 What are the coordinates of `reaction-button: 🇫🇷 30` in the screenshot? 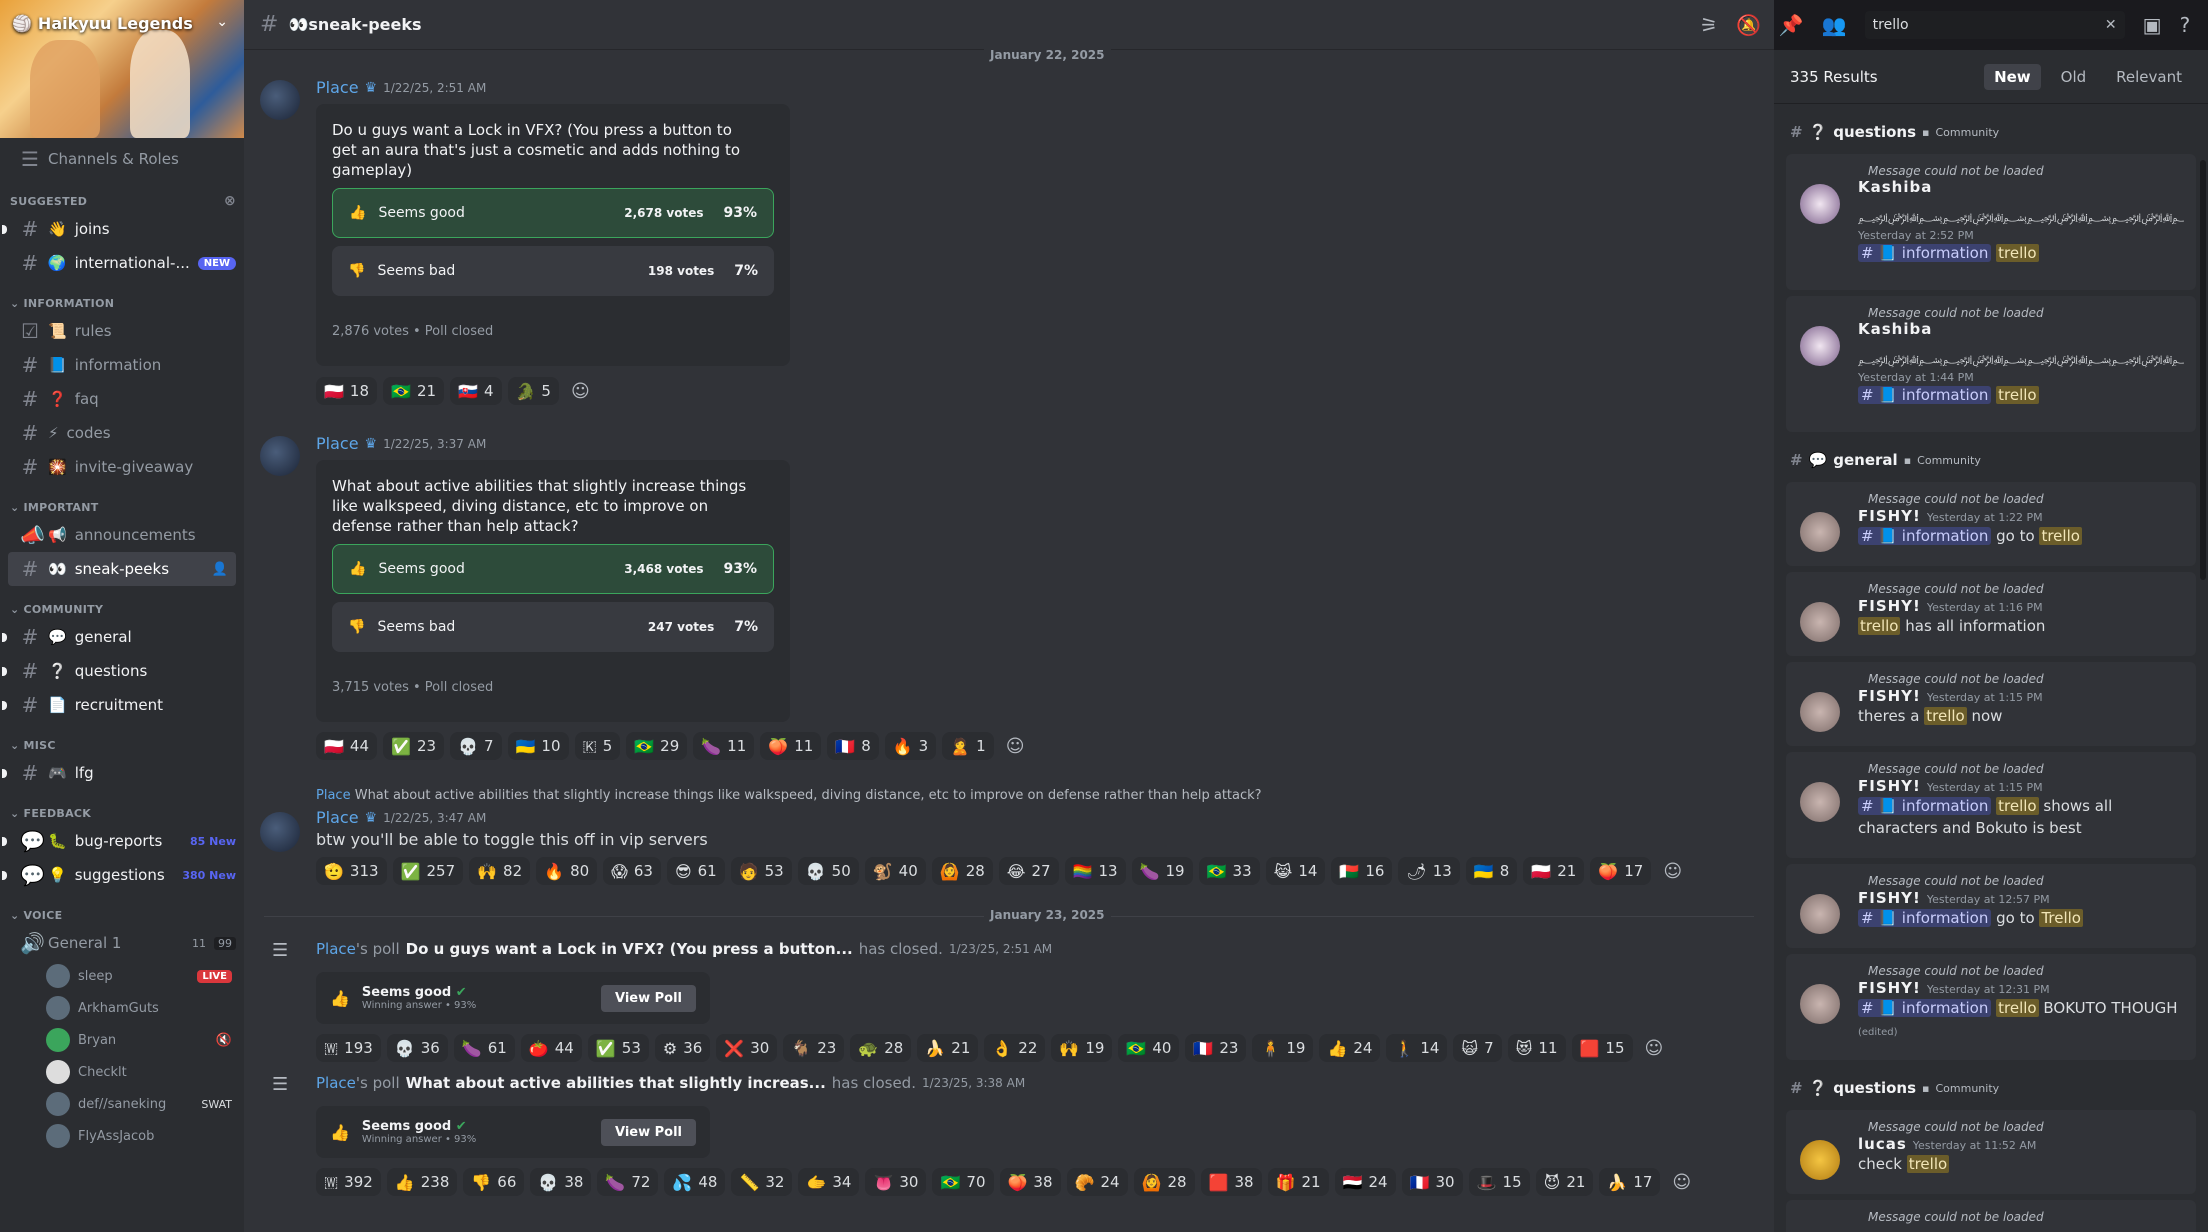 It's located at (1432, 1182).